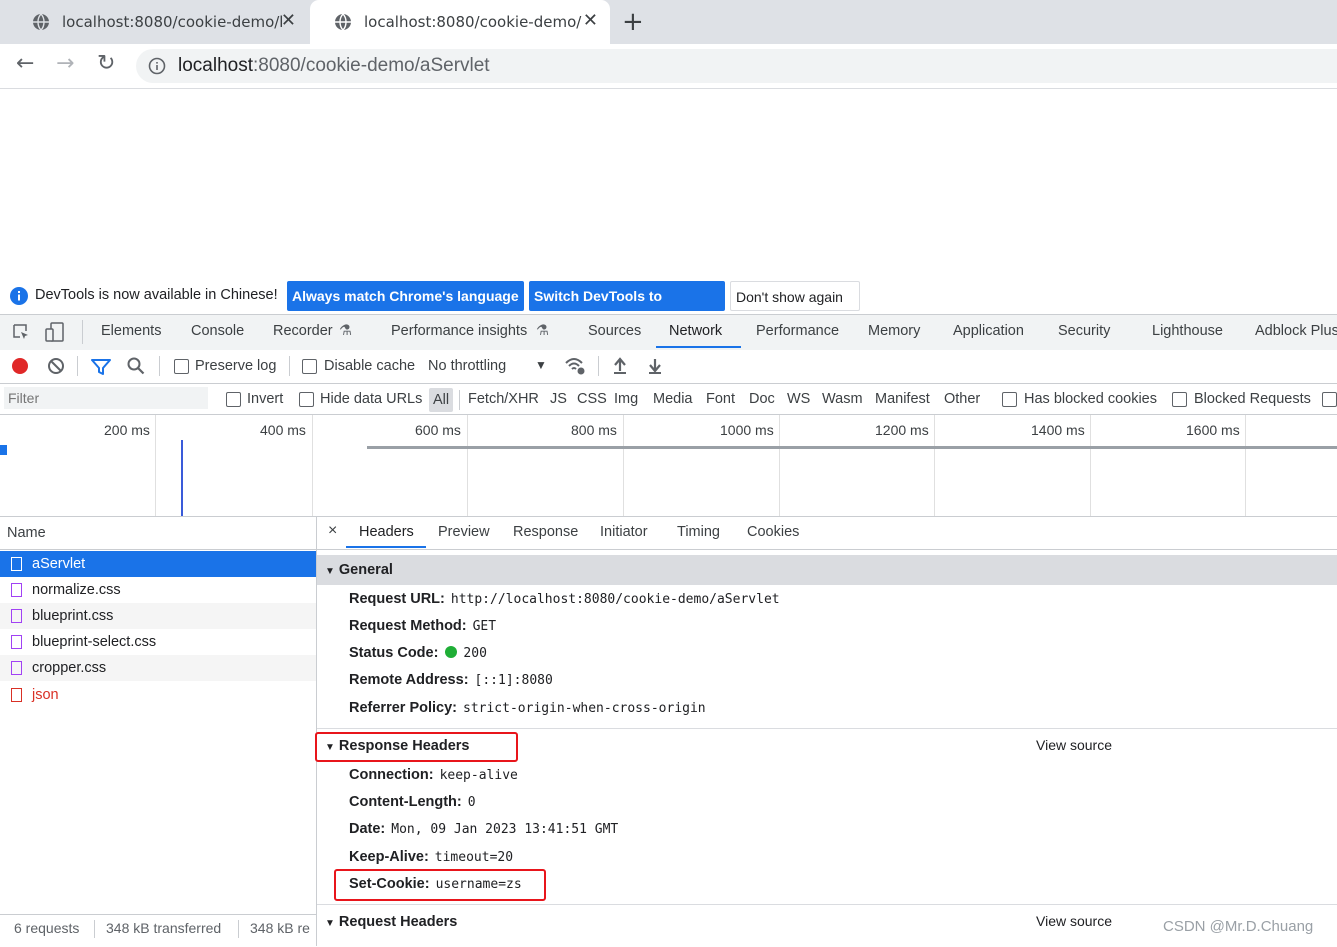 Image resolution: width=1337 pixels, height=947 pixels. I want to click on type-filter-manifest: Manifest, so click(902, 399).